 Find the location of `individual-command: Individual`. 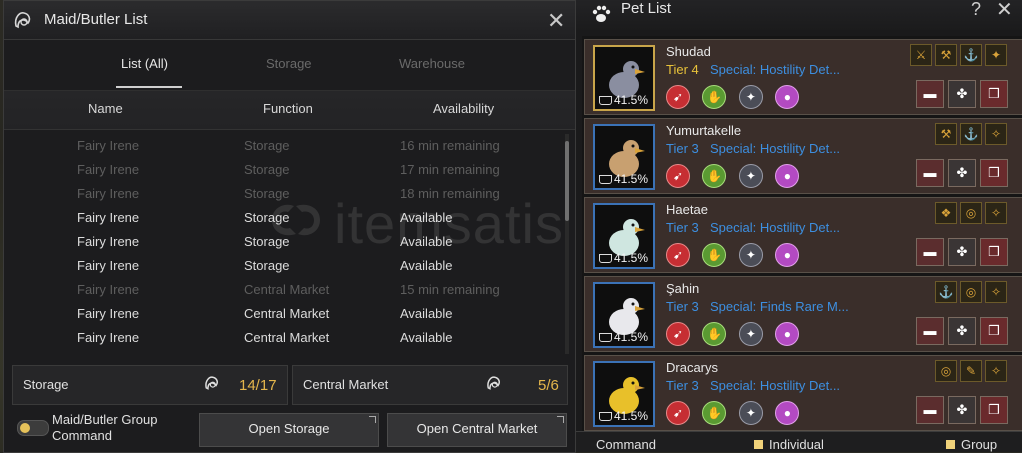

individual-command: Individual is located at coordinates (789, 444).